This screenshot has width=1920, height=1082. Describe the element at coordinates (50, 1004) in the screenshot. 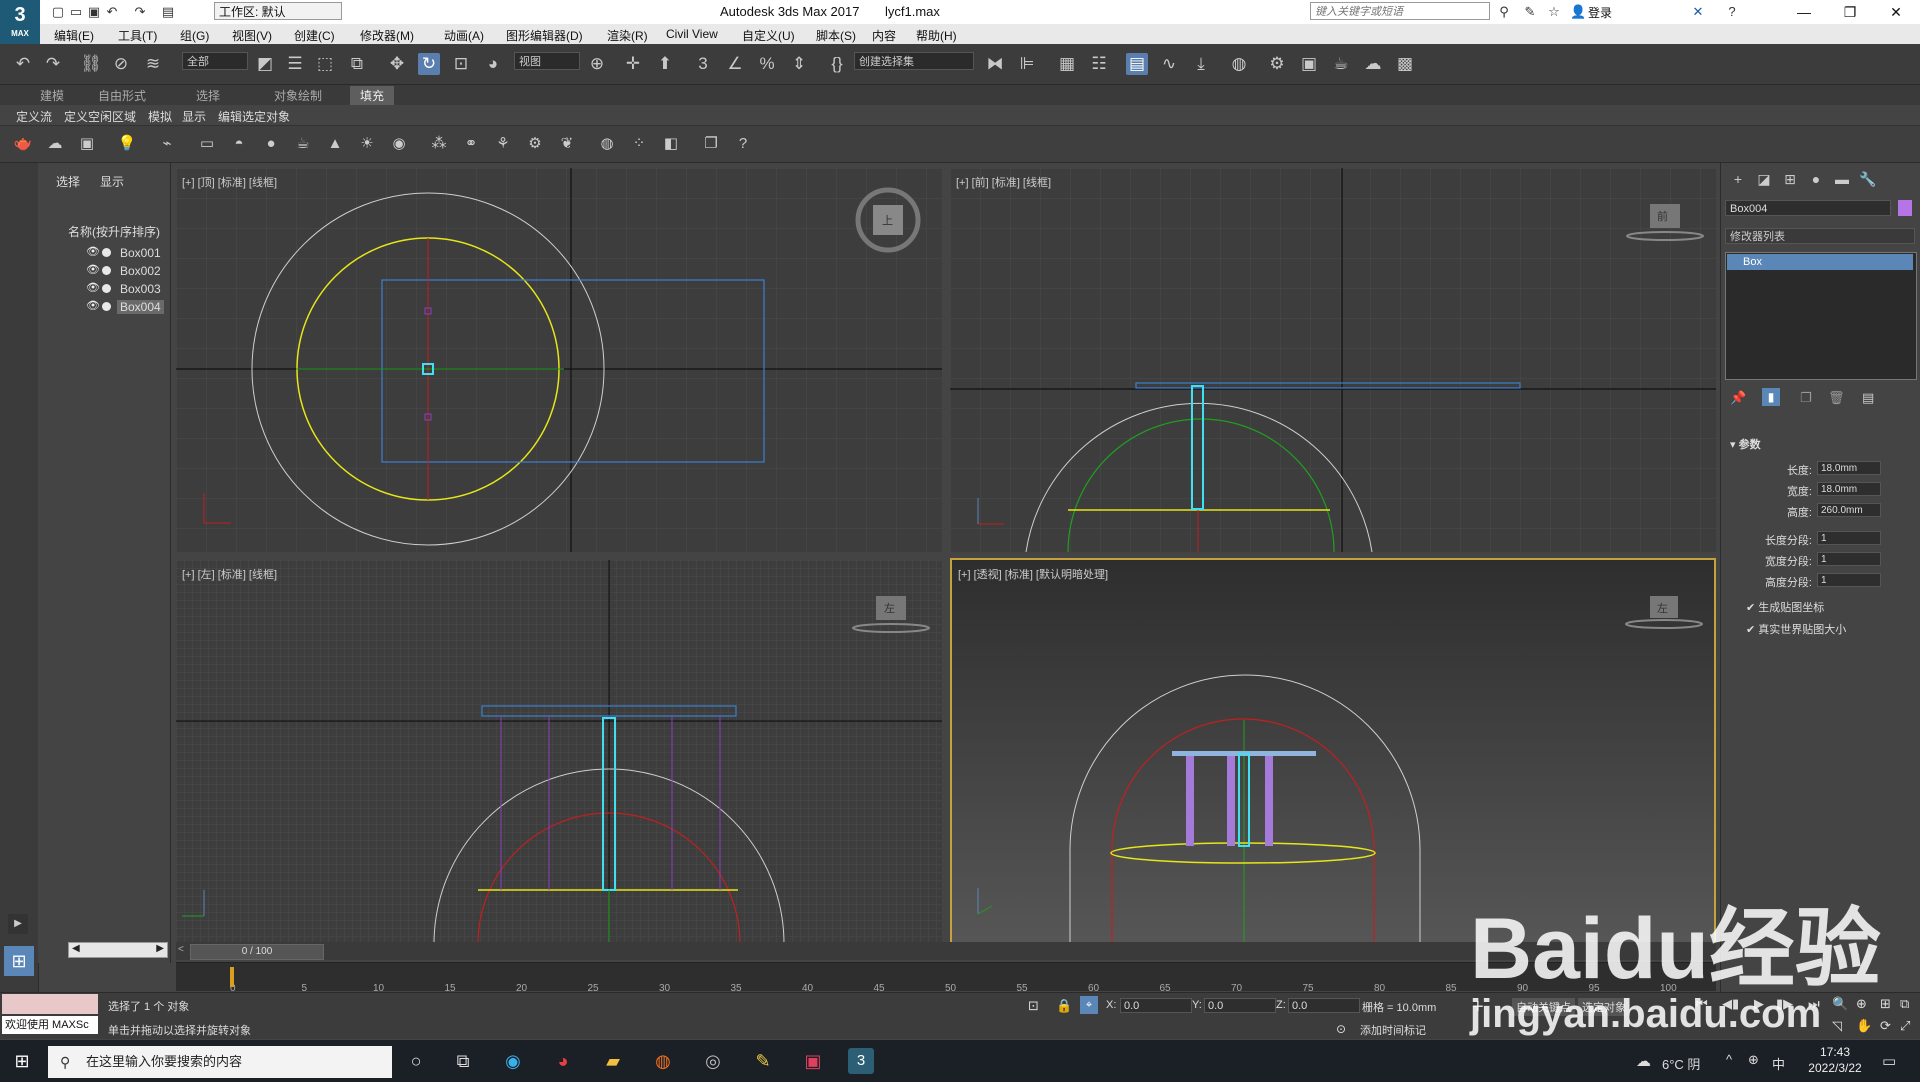

I see `maxscript-listener` at that location.